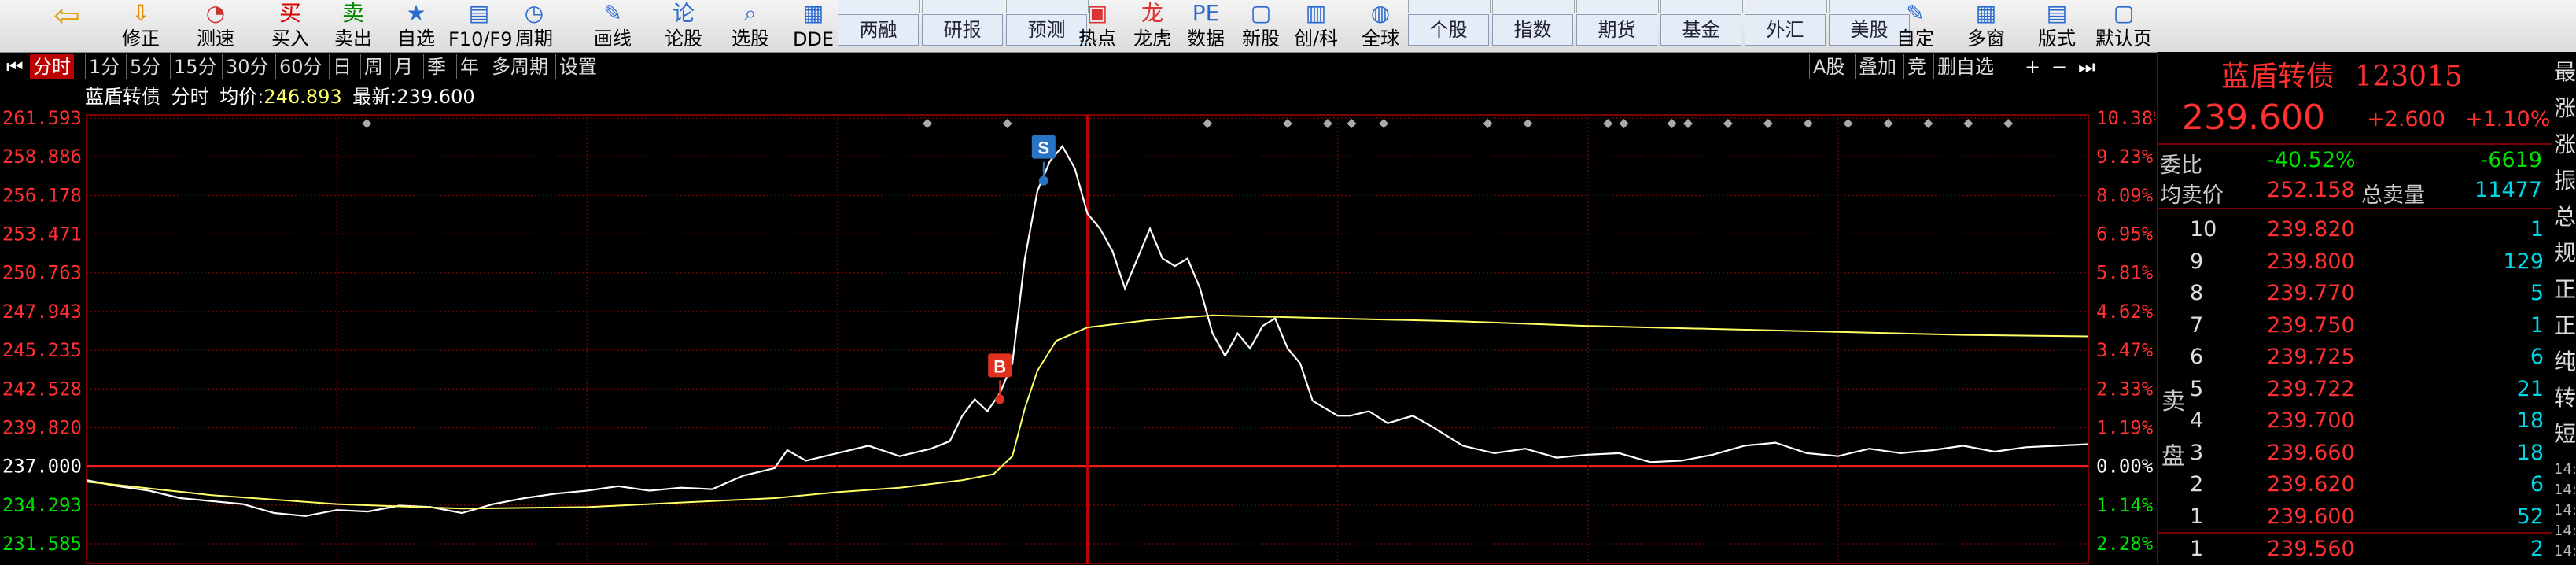  Describe the element at coordinates (2181, 165) in the screenshot. I see `ratio-label: 委比` at that location.